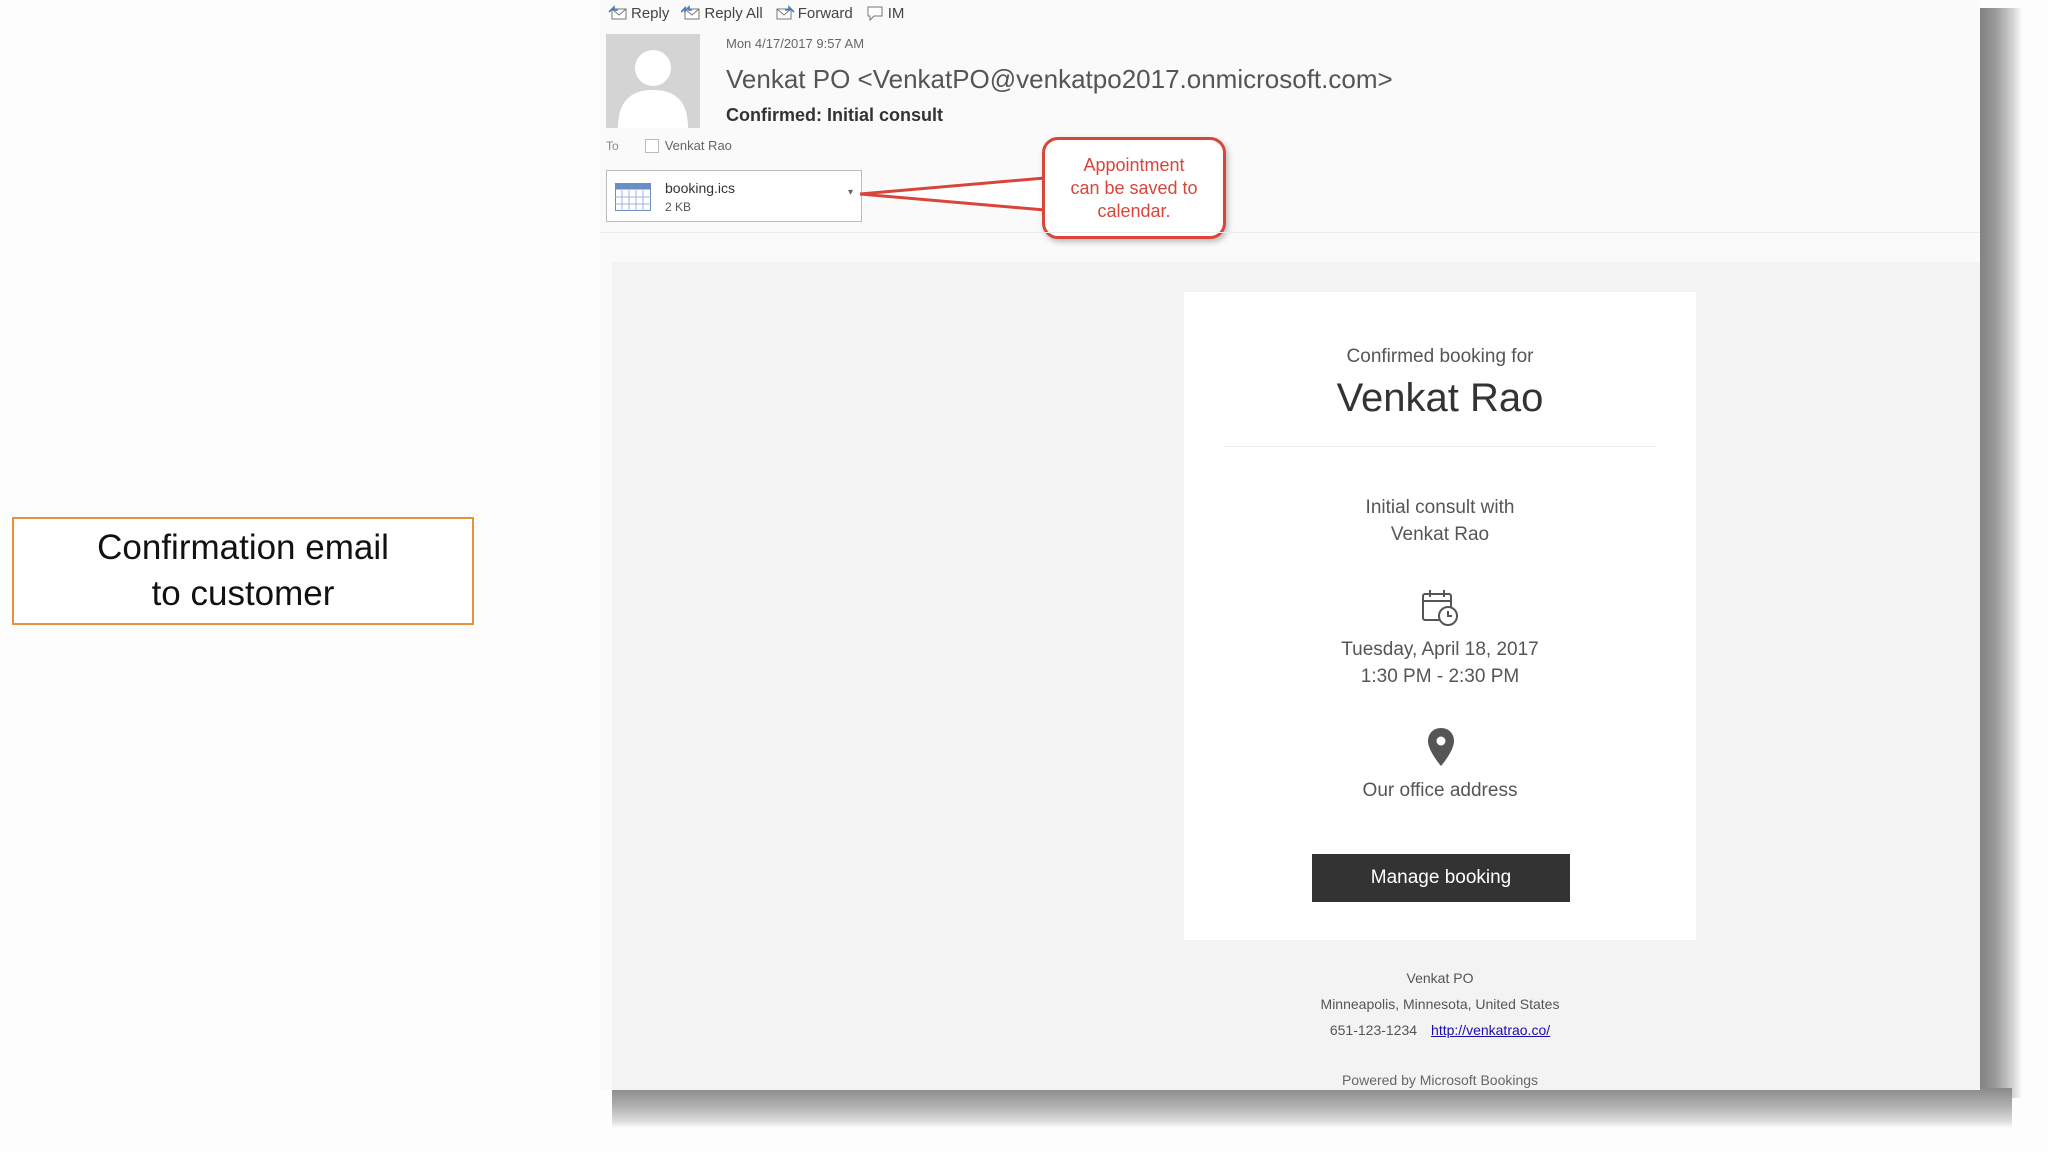 The height and width of the screenshot is (1152, 2048). What do you see at coordinates (1440, 608) in the screenshot?
I see `calendar-clock-icon` at bounding box center [1440, 608].